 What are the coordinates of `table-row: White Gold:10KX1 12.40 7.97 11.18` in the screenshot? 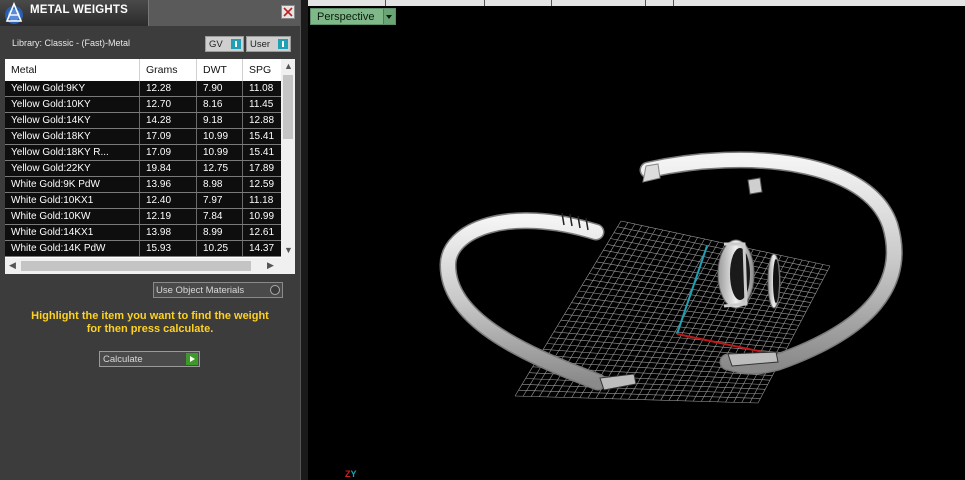 It's located at (143, 201).